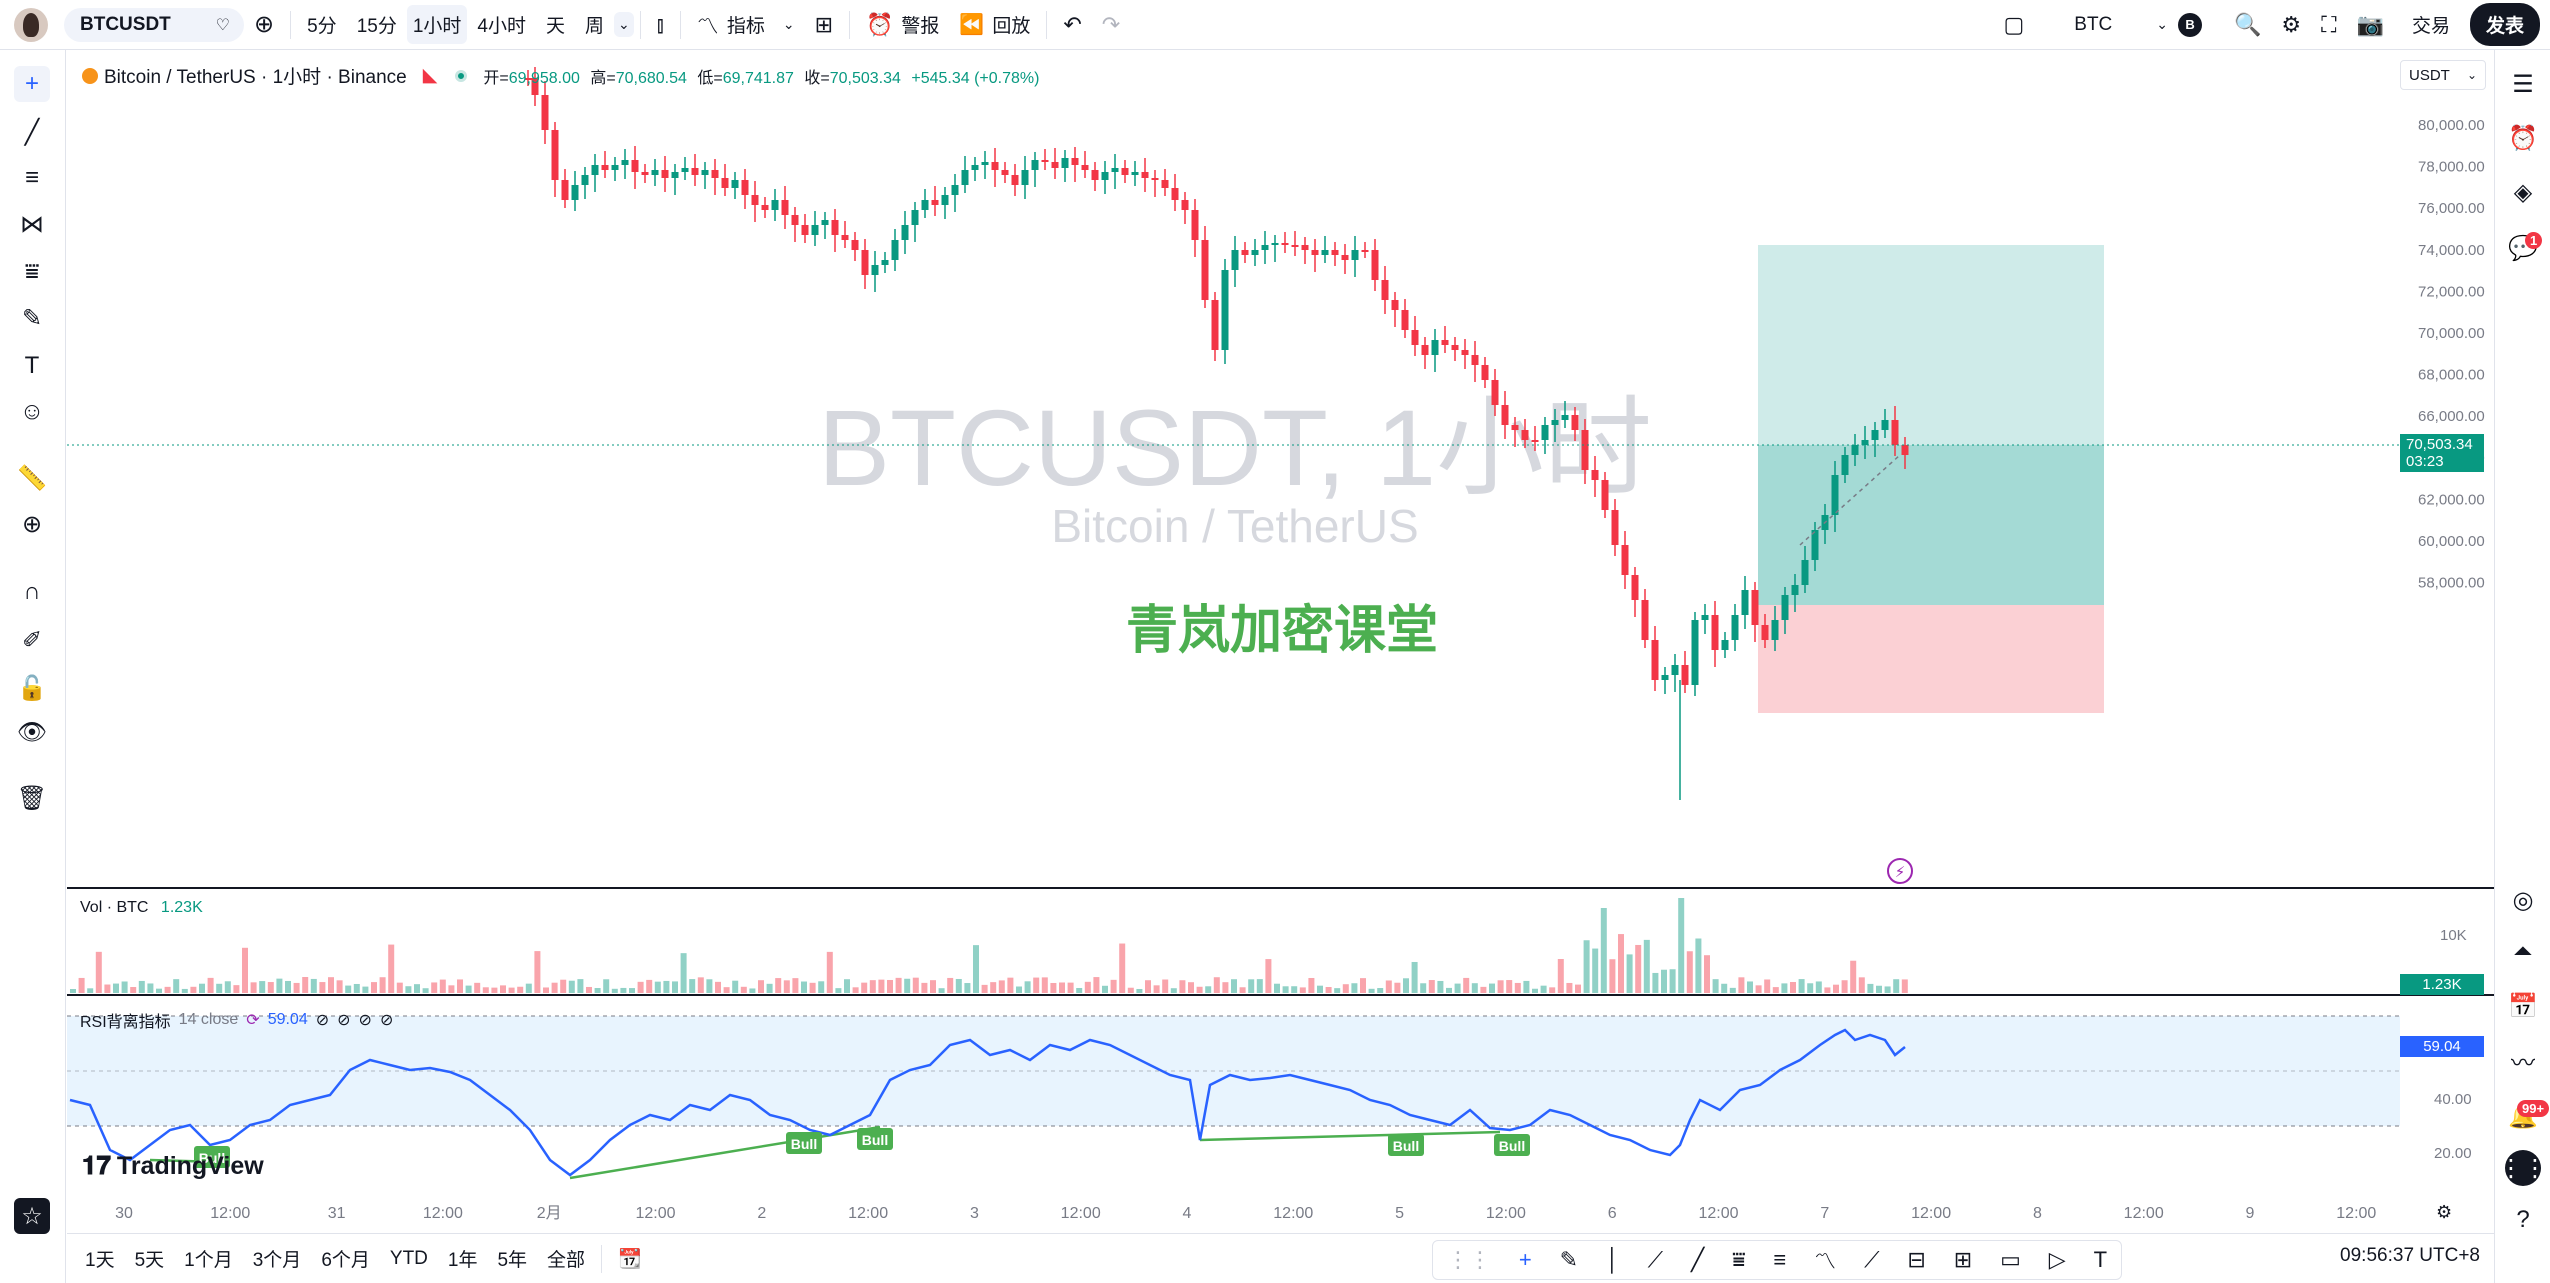 The image size is (2550, 1283). I want to click on help-icon: ?, so click(2523, 1220).